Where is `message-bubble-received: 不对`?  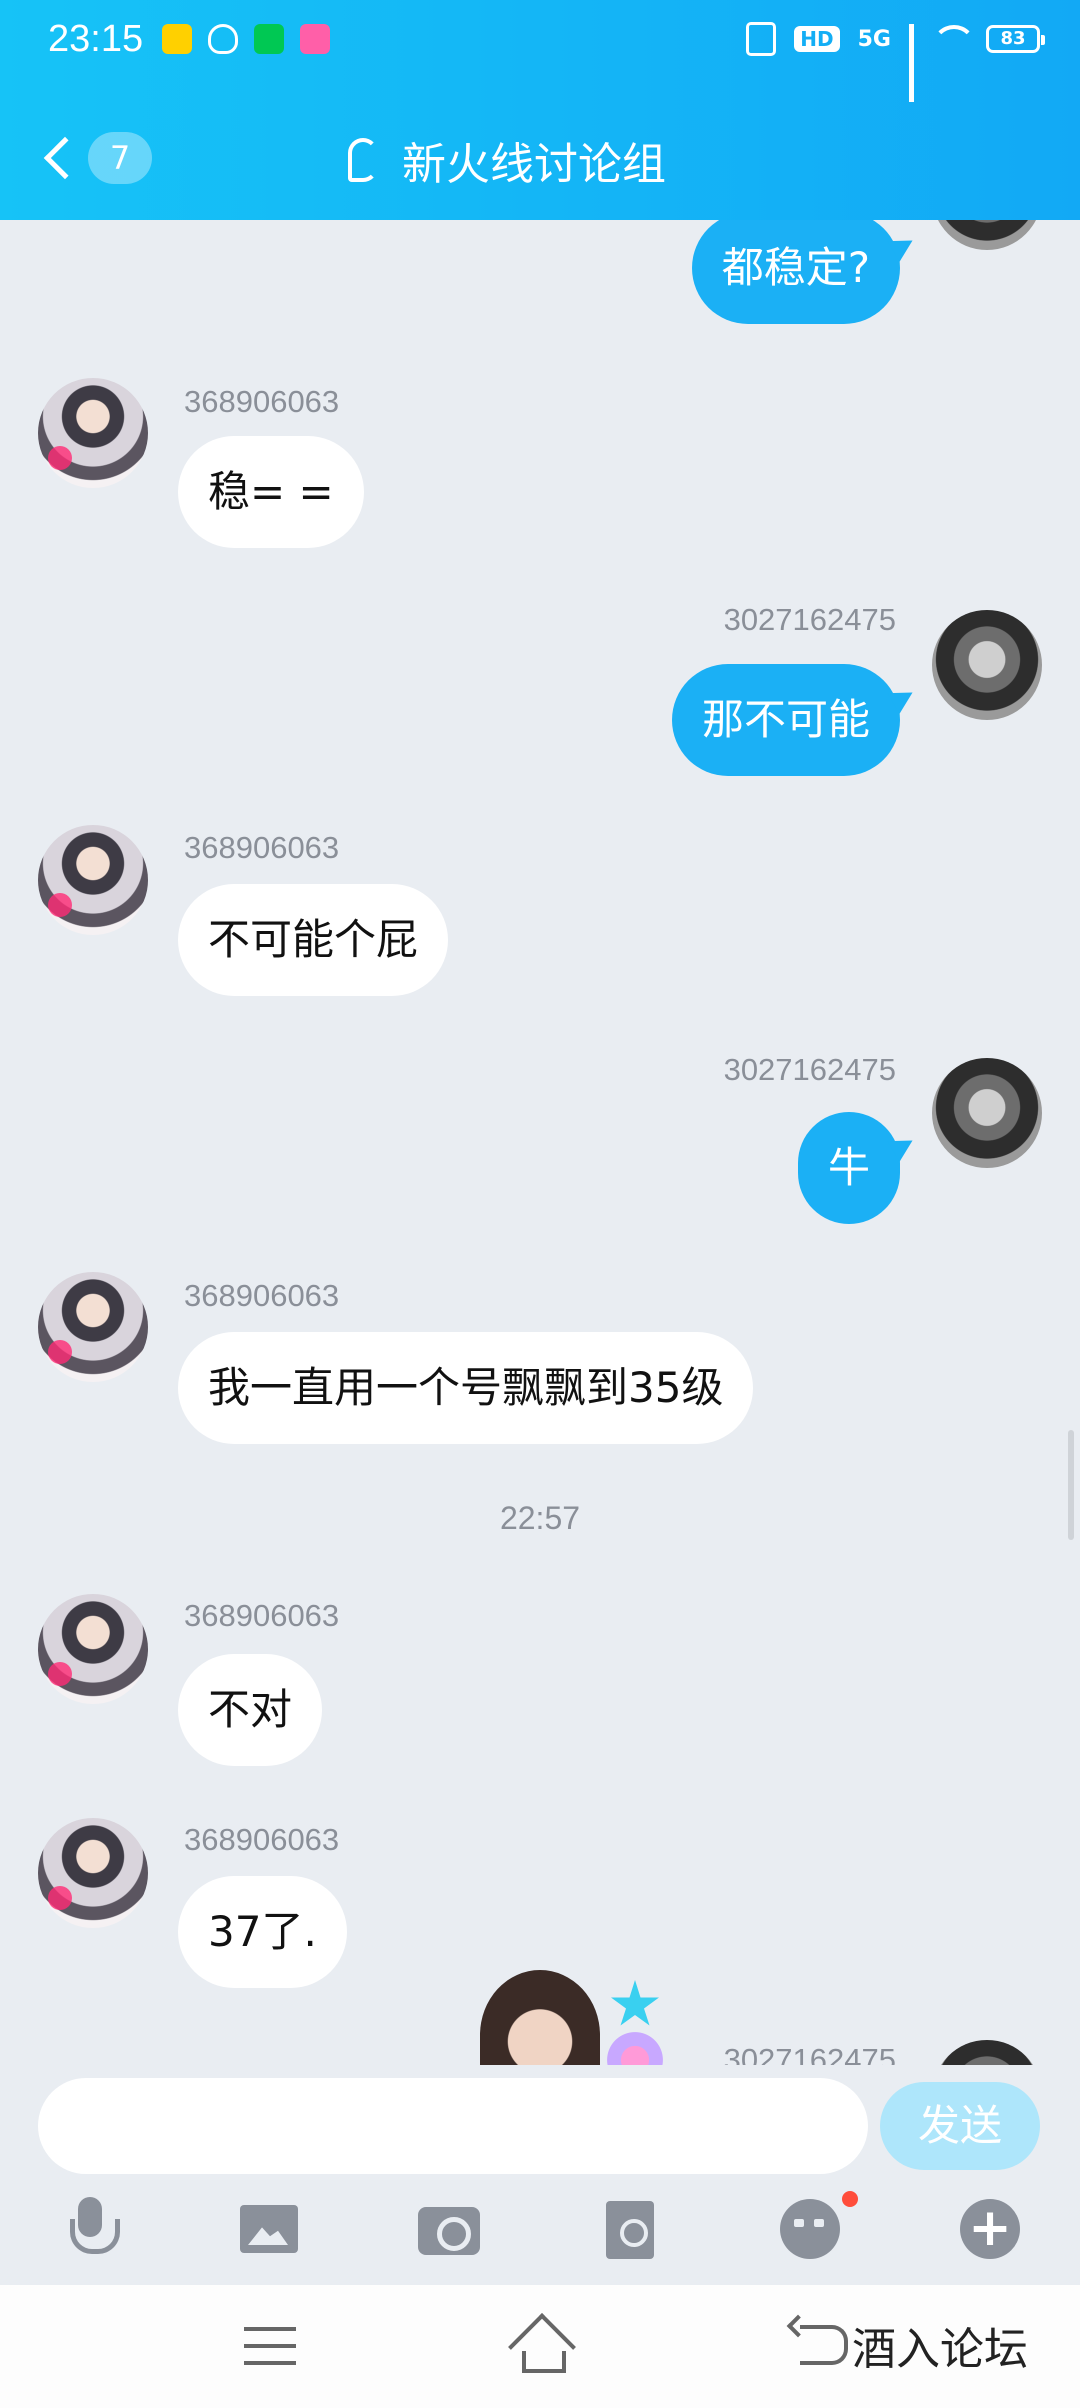 message-bubble-received: 不对 is located at coordinates (250, 1710).